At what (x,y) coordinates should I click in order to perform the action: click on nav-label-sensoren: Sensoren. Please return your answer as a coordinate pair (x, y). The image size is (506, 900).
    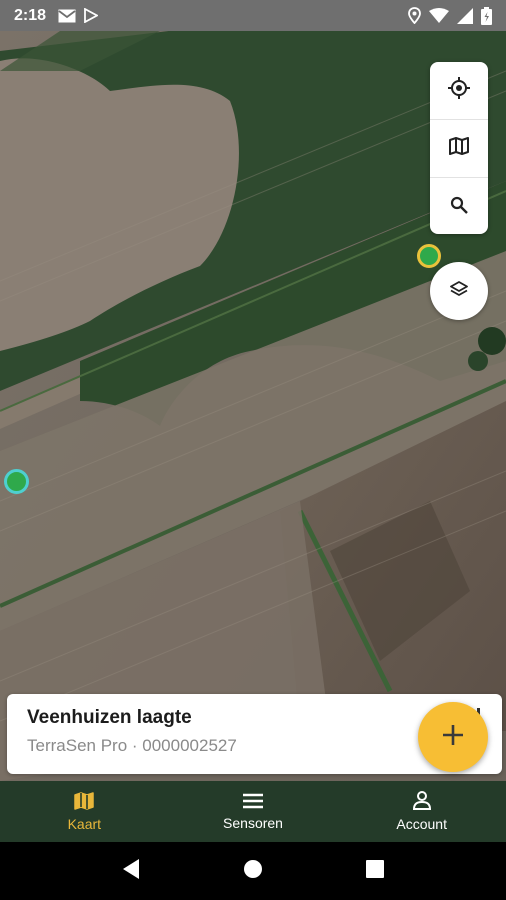
    Looking at the image, I should click on (253, 822).